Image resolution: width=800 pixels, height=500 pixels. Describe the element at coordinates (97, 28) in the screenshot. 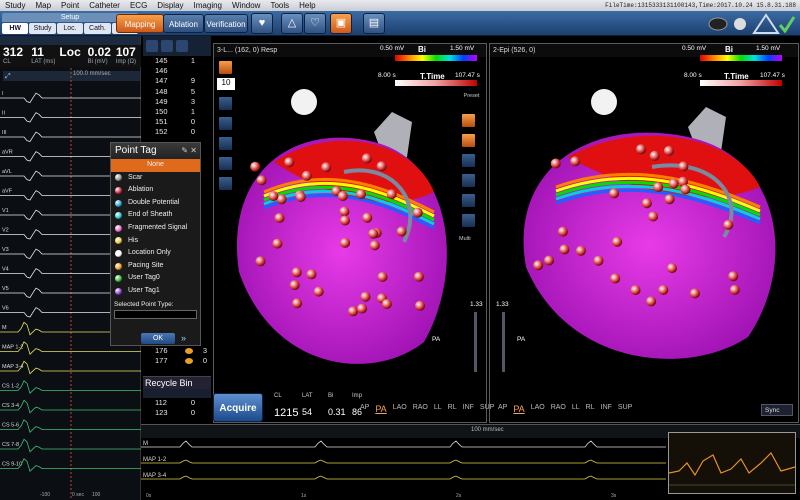

I see `setup-tab-cath: Cath.` at that location.